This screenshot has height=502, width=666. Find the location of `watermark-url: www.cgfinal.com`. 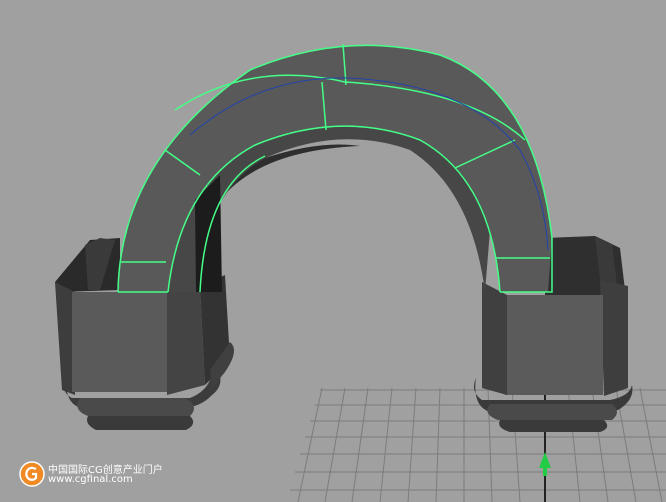

watermark-url: www.cgfinal.com is located at coordinates (90, 479).